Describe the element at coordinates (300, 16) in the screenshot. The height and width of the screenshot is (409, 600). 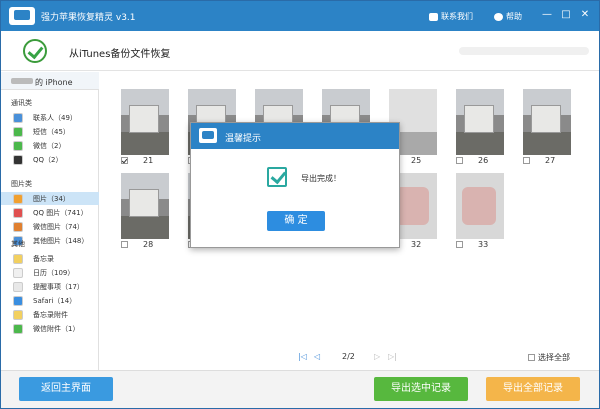
I see `title-bar: 强力苹果恢复精灵 v3.1 联系我们 帮助 — □ ✕` at that location.